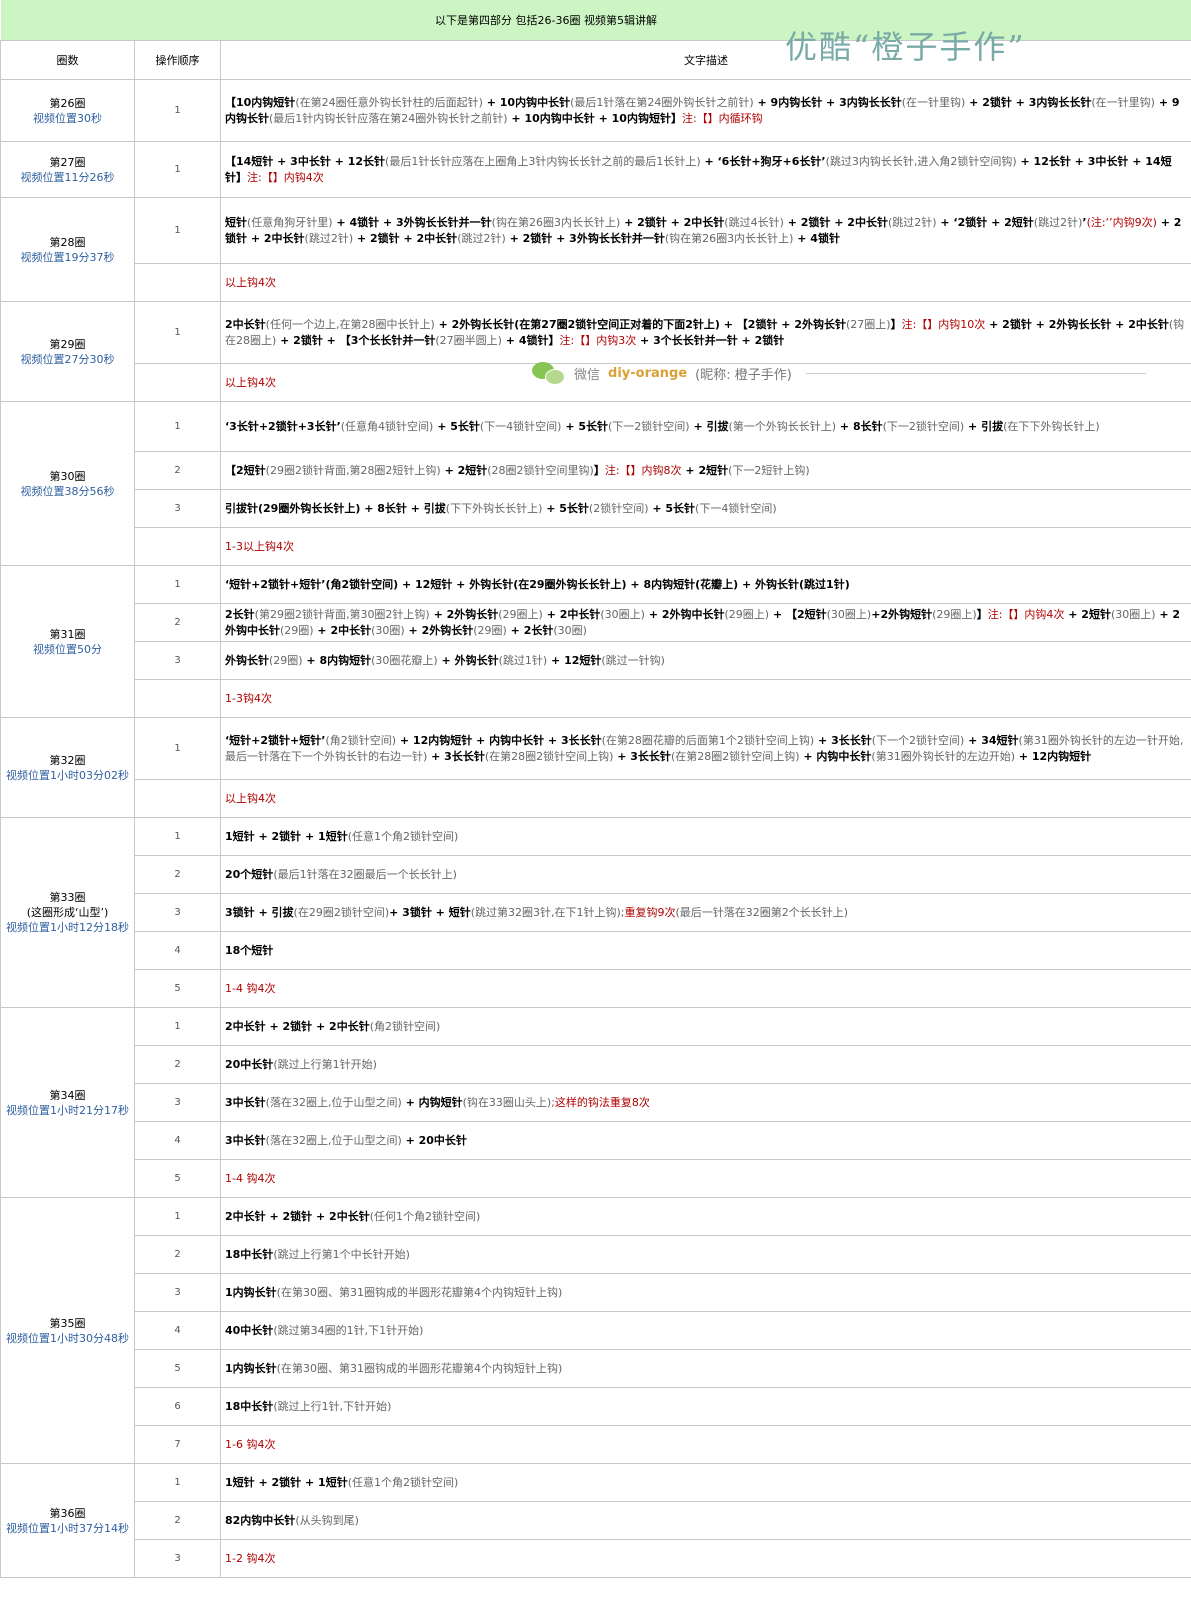 The width and height of the screenshot is (1191, 1619). What do you see at coordinates (835, 222) in the screenshot?
I see `desc-segment: + 2锁针 + 2中长针` at bounding box center [835, 222].